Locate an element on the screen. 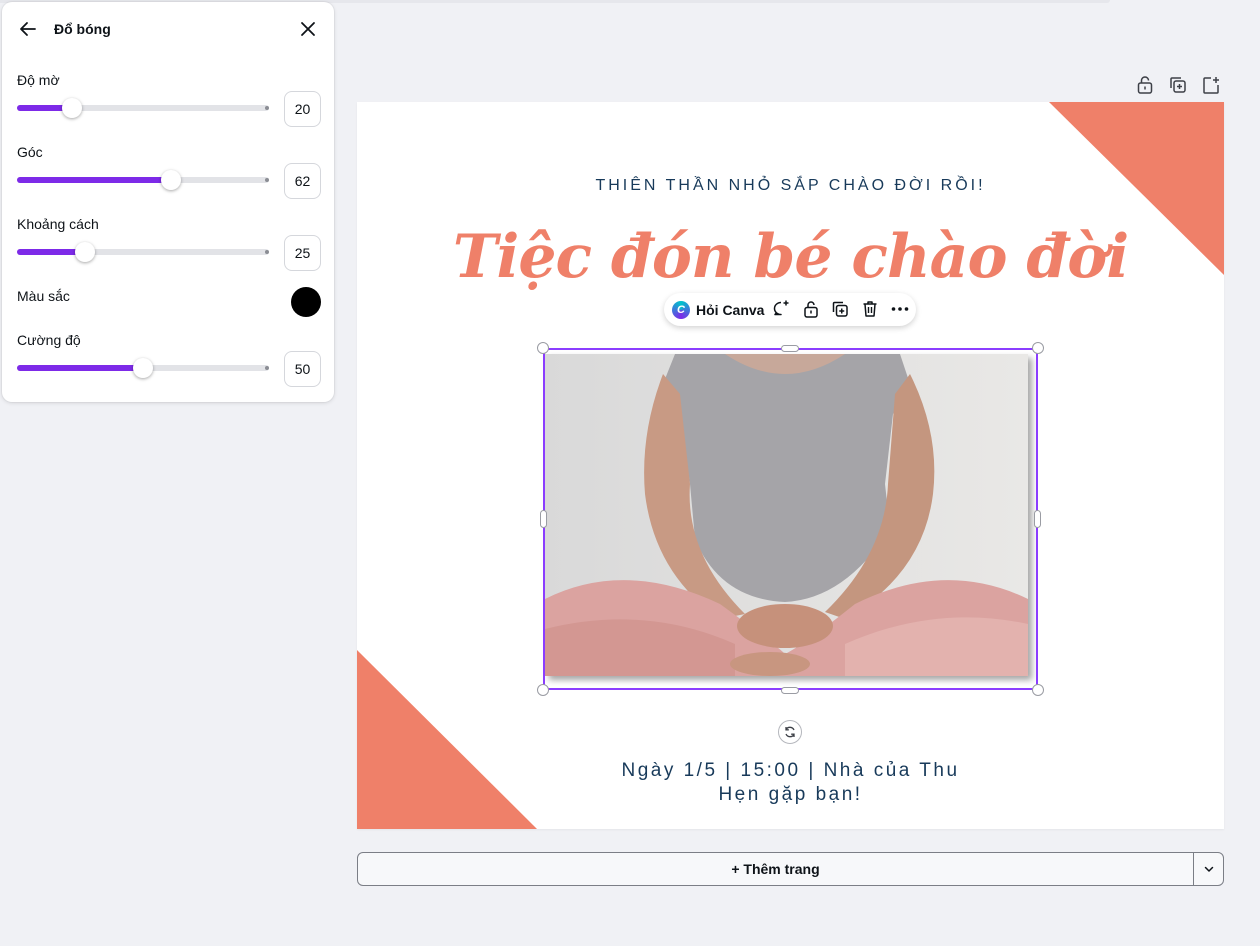 The height and width of the screenshot is (946, 1260). angle-slider is located at coordinates (143, 180).